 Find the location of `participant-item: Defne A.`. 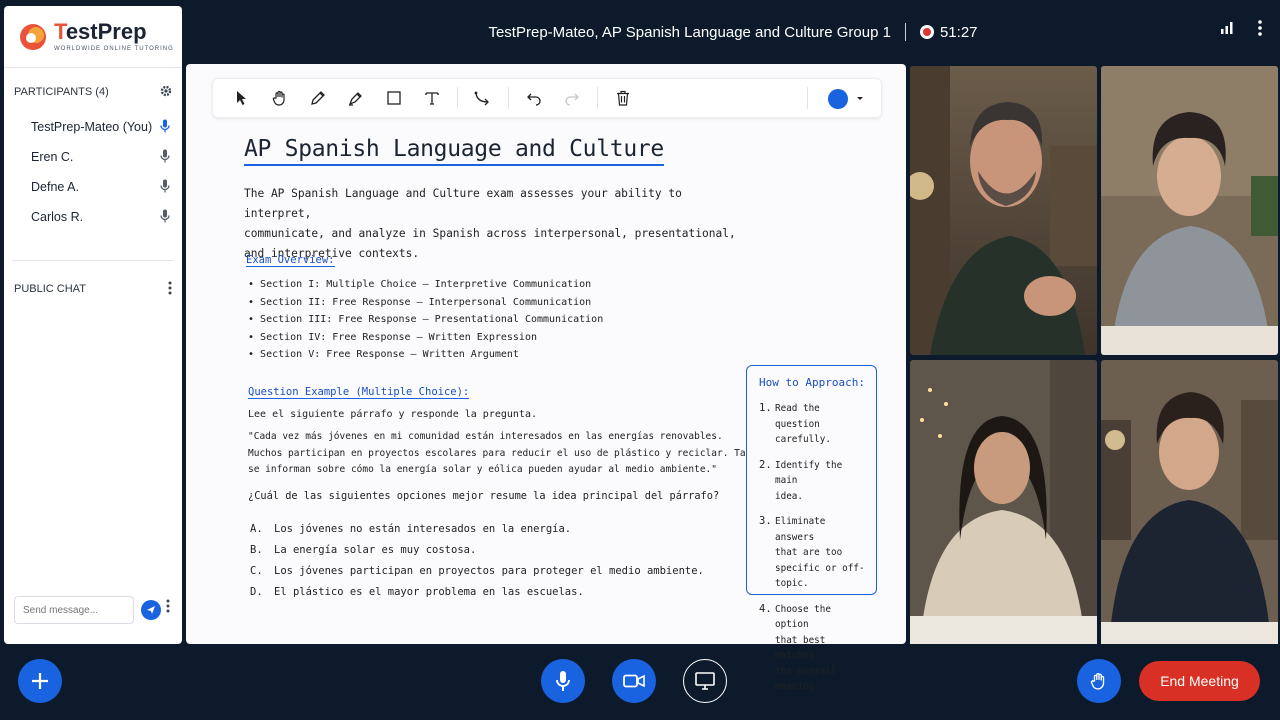

participant-item: Defne A. is located at coordinates (93, 187).